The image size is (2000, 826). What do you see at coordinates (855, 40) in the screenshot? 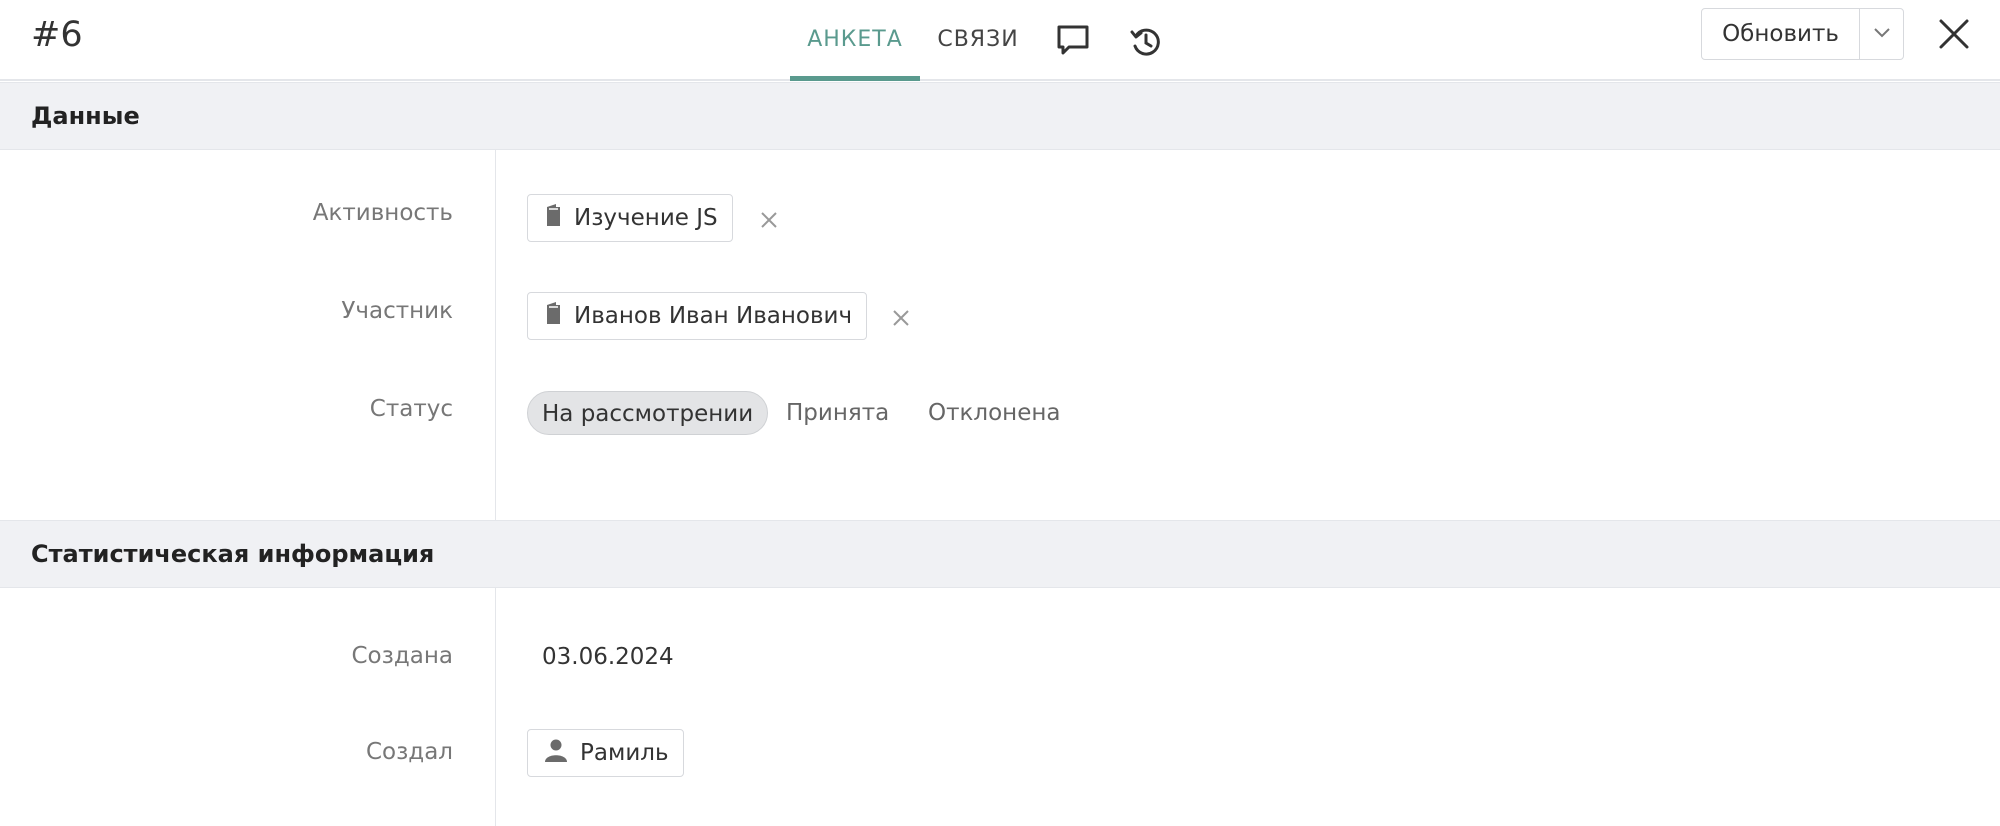
I see `tab-anketa: АНКЕТА` at bounding box center [855, 40].